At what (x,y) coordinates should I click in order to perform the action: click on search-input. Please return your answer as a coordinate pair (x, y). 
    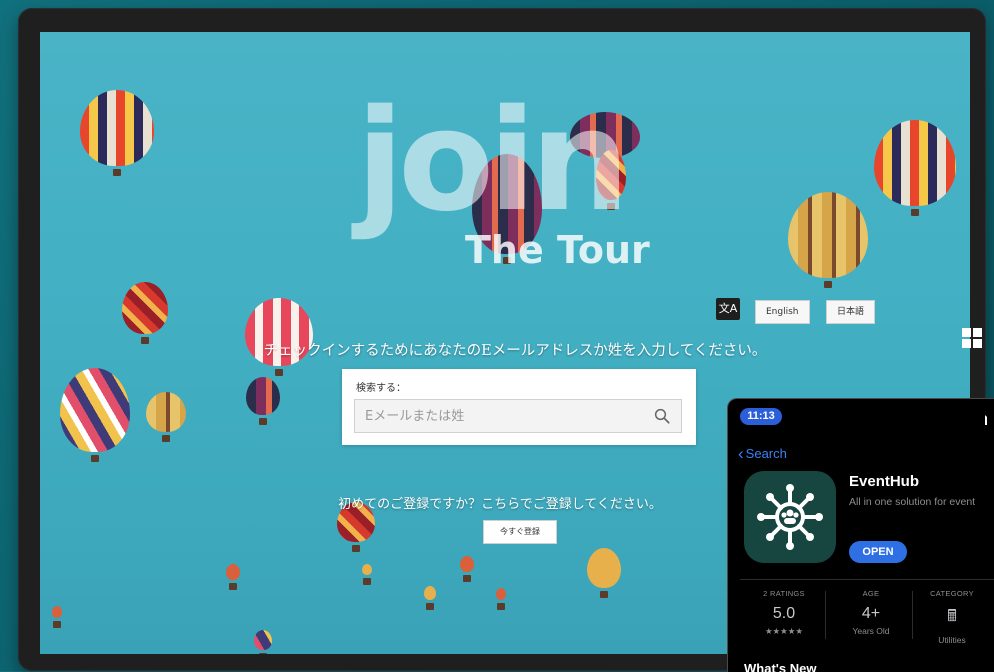
    Looking at the image, I should click on (510, 416).